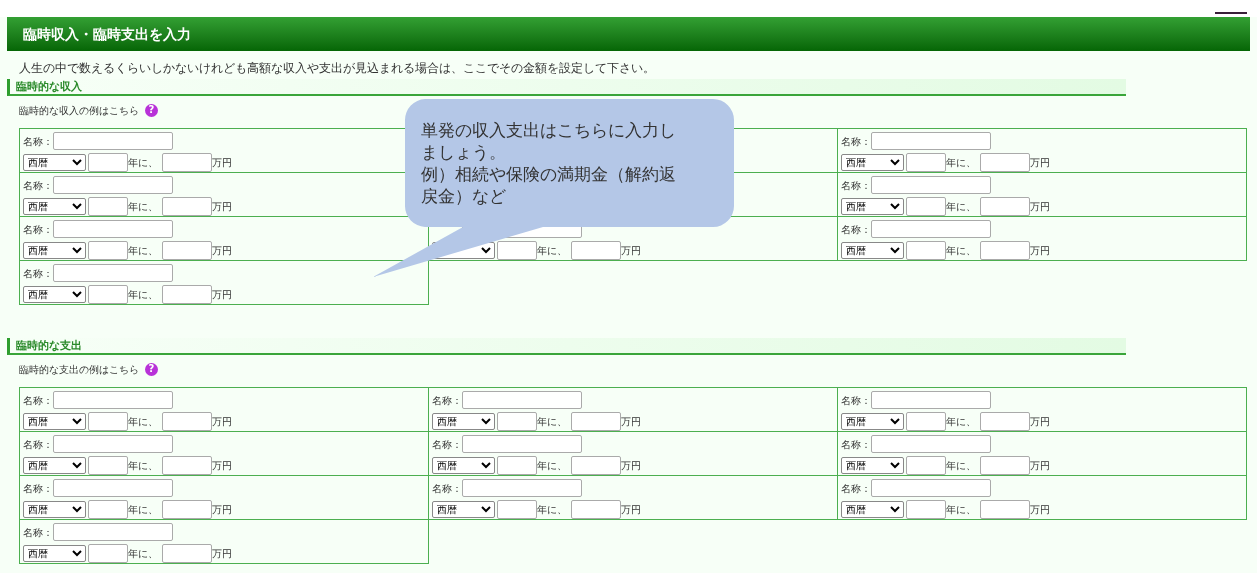 This screenshot has height=573, width=1257. What do you see at coordinates (566, 346) in the screenshot?
I see `section-heading: 臨時的な支出` at bounding box center [566, 346].